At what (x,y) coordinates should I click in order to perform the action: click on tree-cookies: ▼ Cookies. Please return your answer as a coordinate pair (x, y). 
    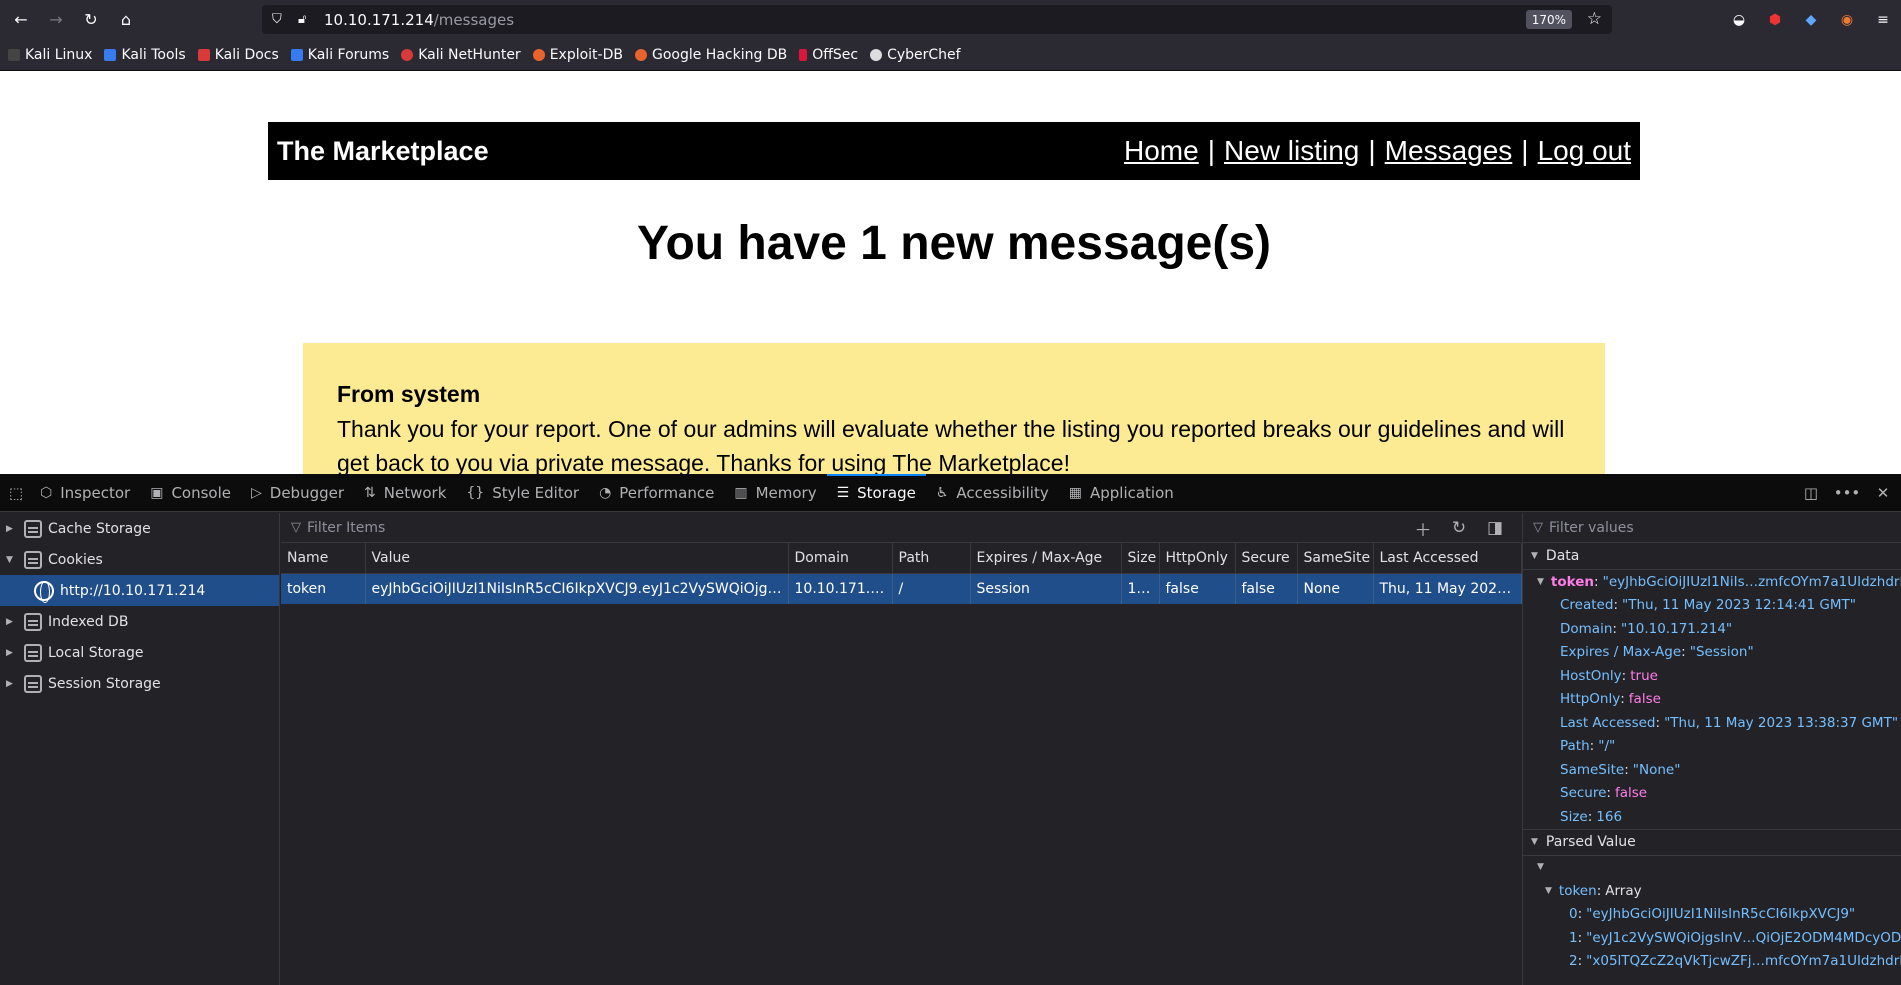
    Looking at the image, I should click on (139, 559).